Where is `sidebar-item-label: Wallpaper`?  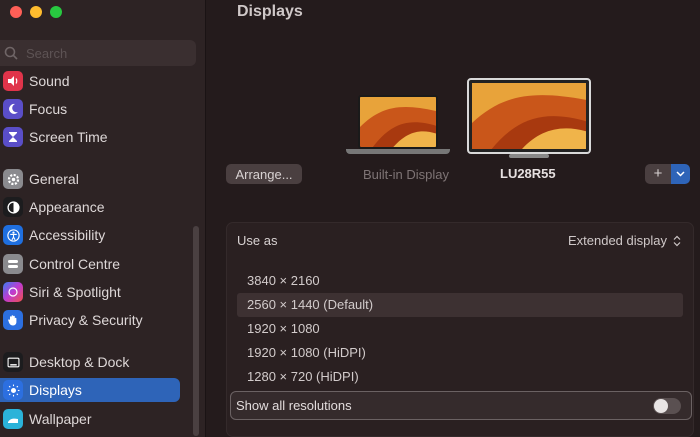
sidebar-item-label: Wallpaper is located at coordinates (60, 419).